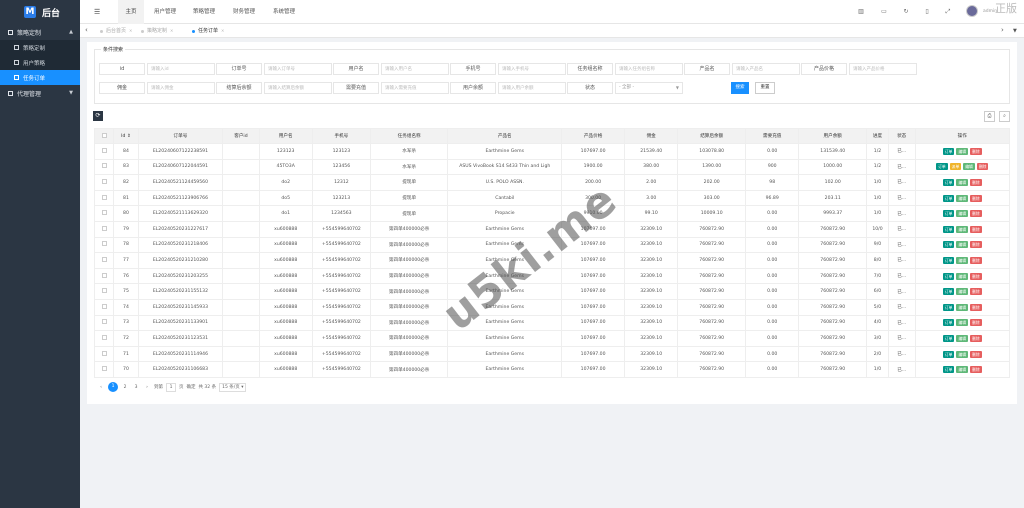  What do you see at coordinates (165, 12) in the screenshot?
I see `tab-user-management: 用户管理` at bounding box center [165, 12].